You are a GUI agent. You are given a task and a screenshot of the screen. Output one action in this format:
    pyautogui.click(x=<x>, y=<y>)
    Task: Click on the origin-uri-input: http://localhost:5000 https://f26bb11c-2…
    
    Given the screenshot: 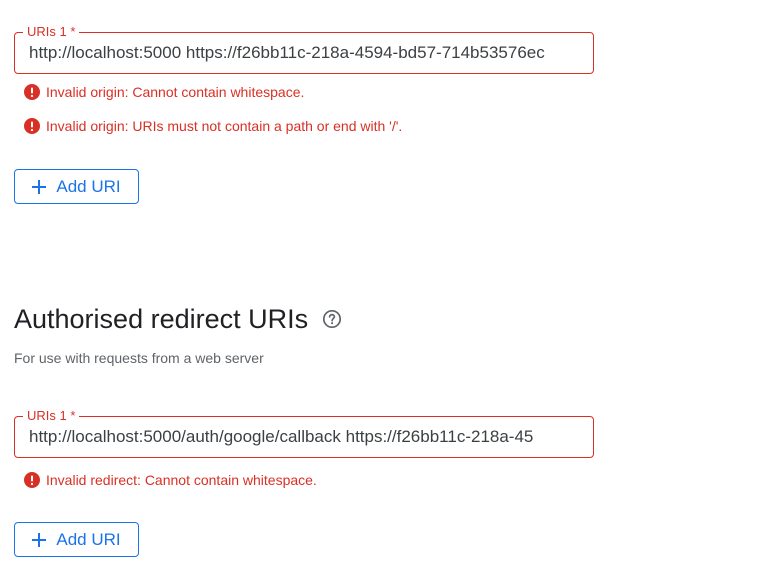 What is the action you would take?
    pyautogui.click(x=305, y=53)
    